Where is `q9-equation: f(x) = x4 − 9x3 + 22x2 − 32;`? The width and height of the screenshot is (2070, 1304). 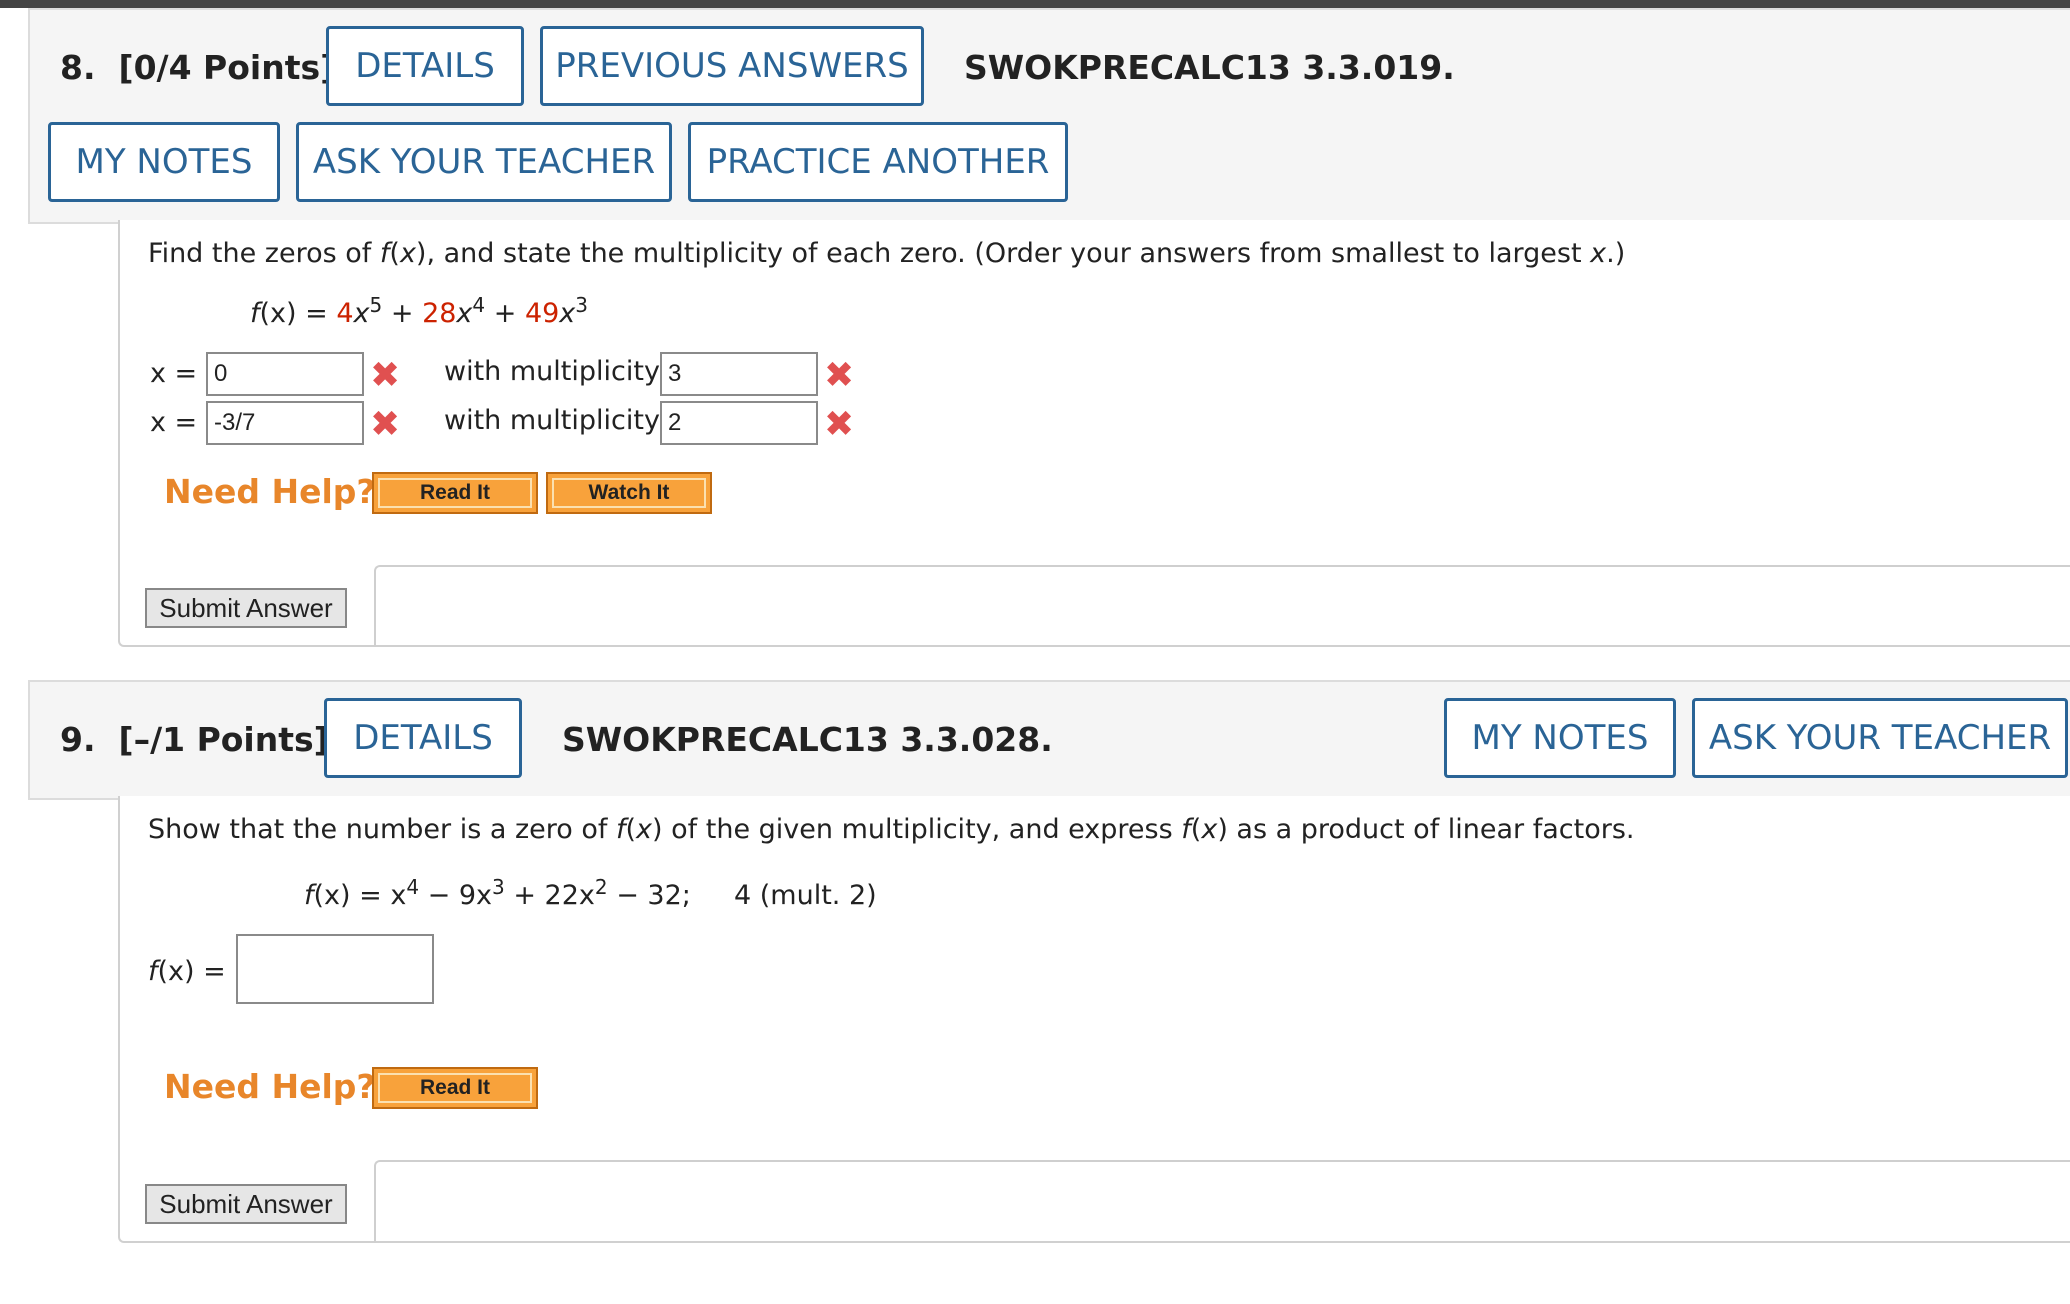
q9-equation: f(x) = x4 − 9x3 + 22x2 − 32; is located at coordinates (497, 893).